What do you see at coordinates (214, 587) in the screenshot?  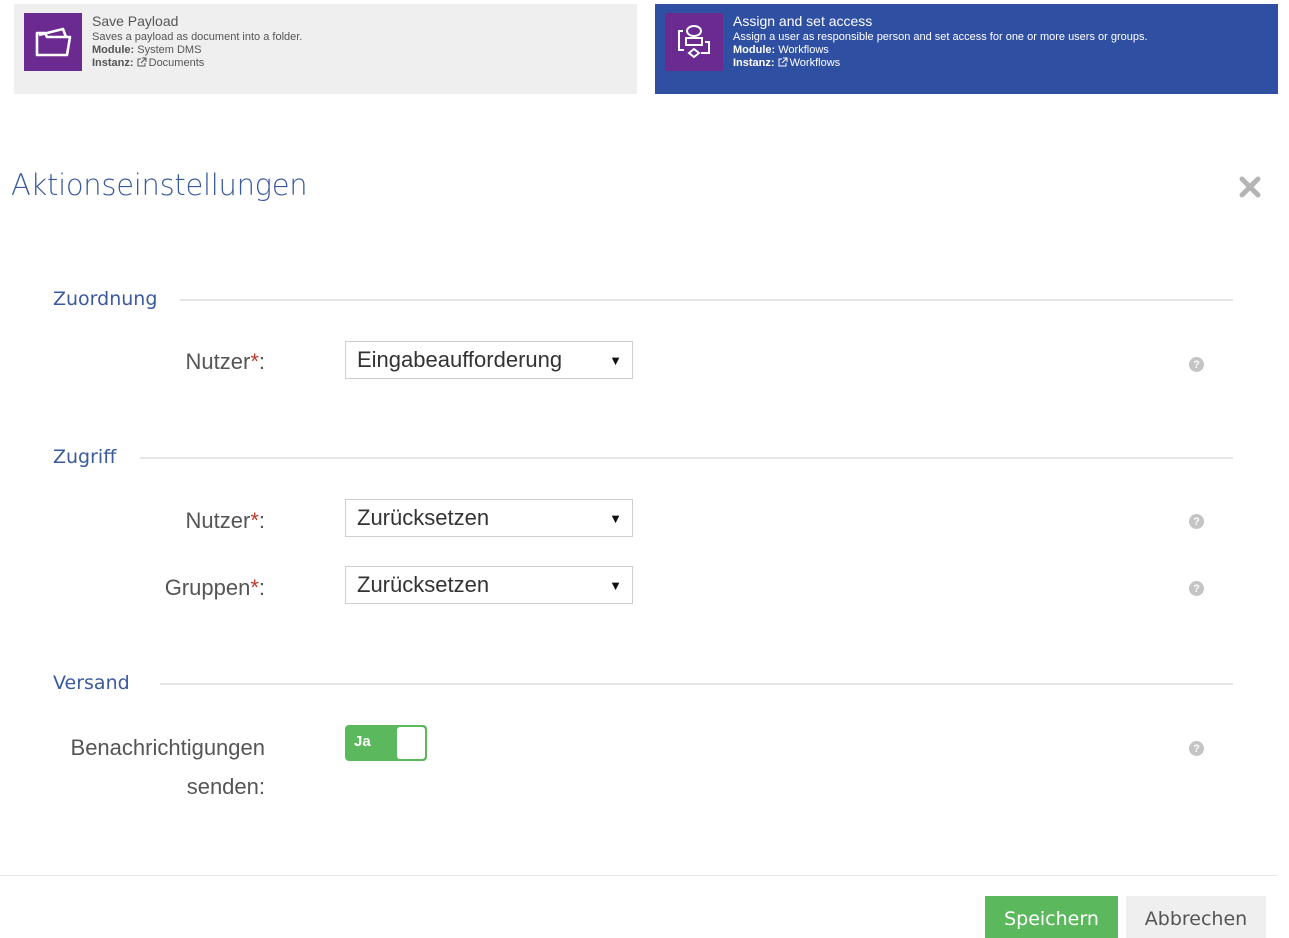 I see `field-label-access-groups: Gruppen*:` at bounding box center [214, 587].